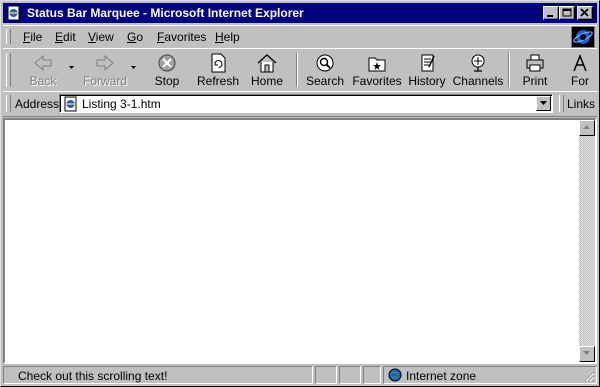  I want to click on scroll-down-button, so click(587, 354).